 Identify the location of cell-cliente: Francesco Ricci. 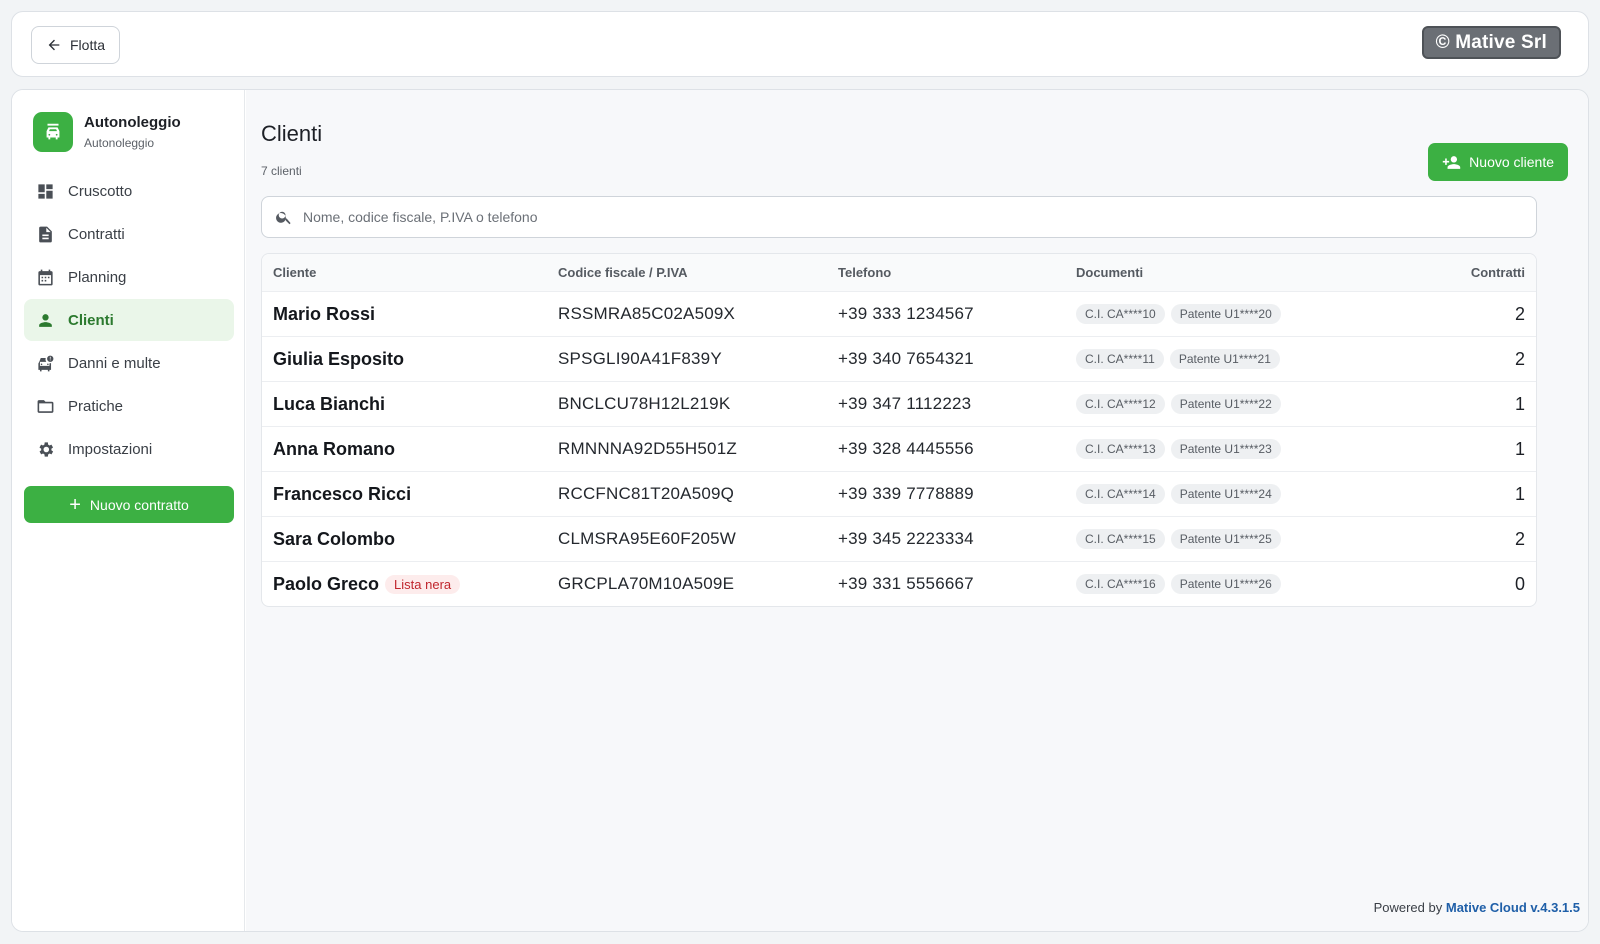
(410, 494).